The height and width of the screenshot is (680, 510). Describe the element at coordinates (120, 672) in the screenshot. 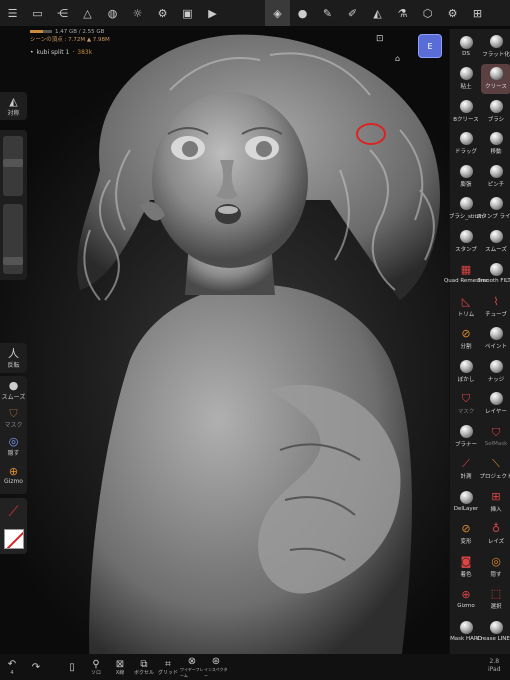

I see `xray-button-label: X線` at that location.